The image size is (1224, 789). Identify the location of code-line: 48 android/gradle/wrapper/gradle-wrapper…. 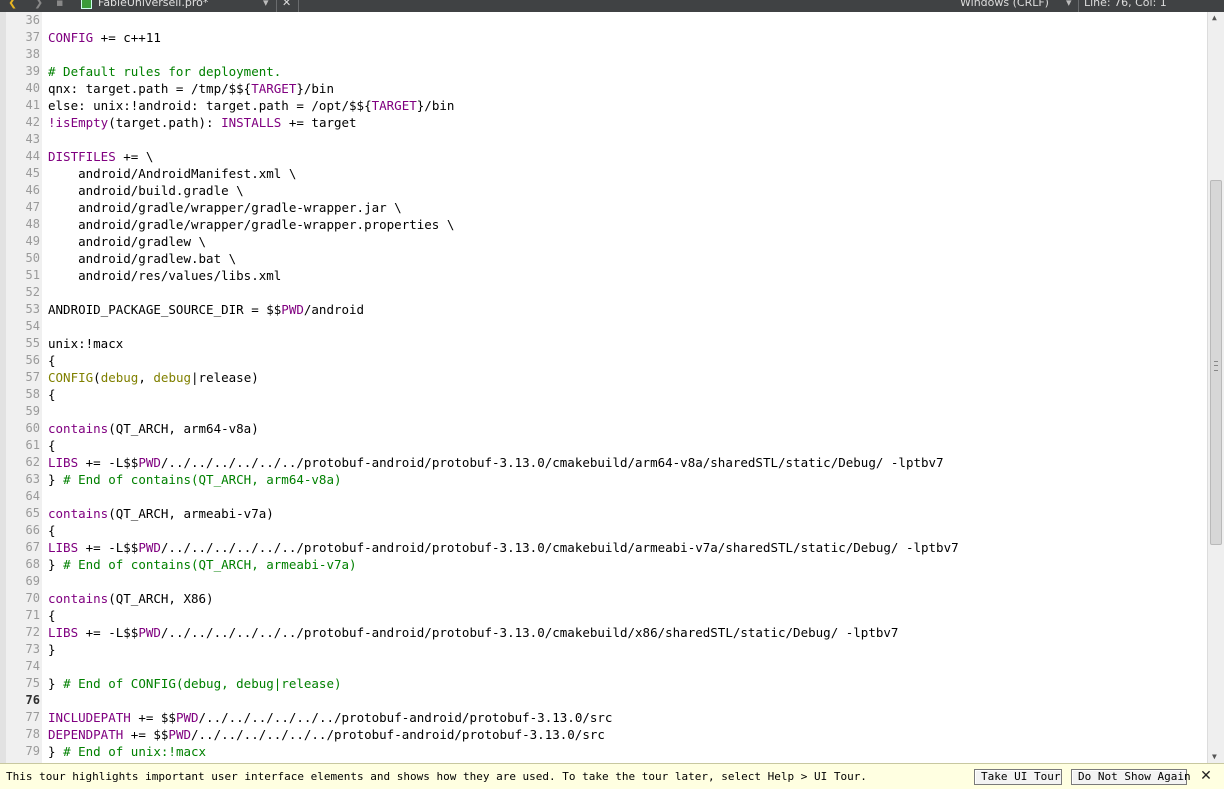
(603, 224).